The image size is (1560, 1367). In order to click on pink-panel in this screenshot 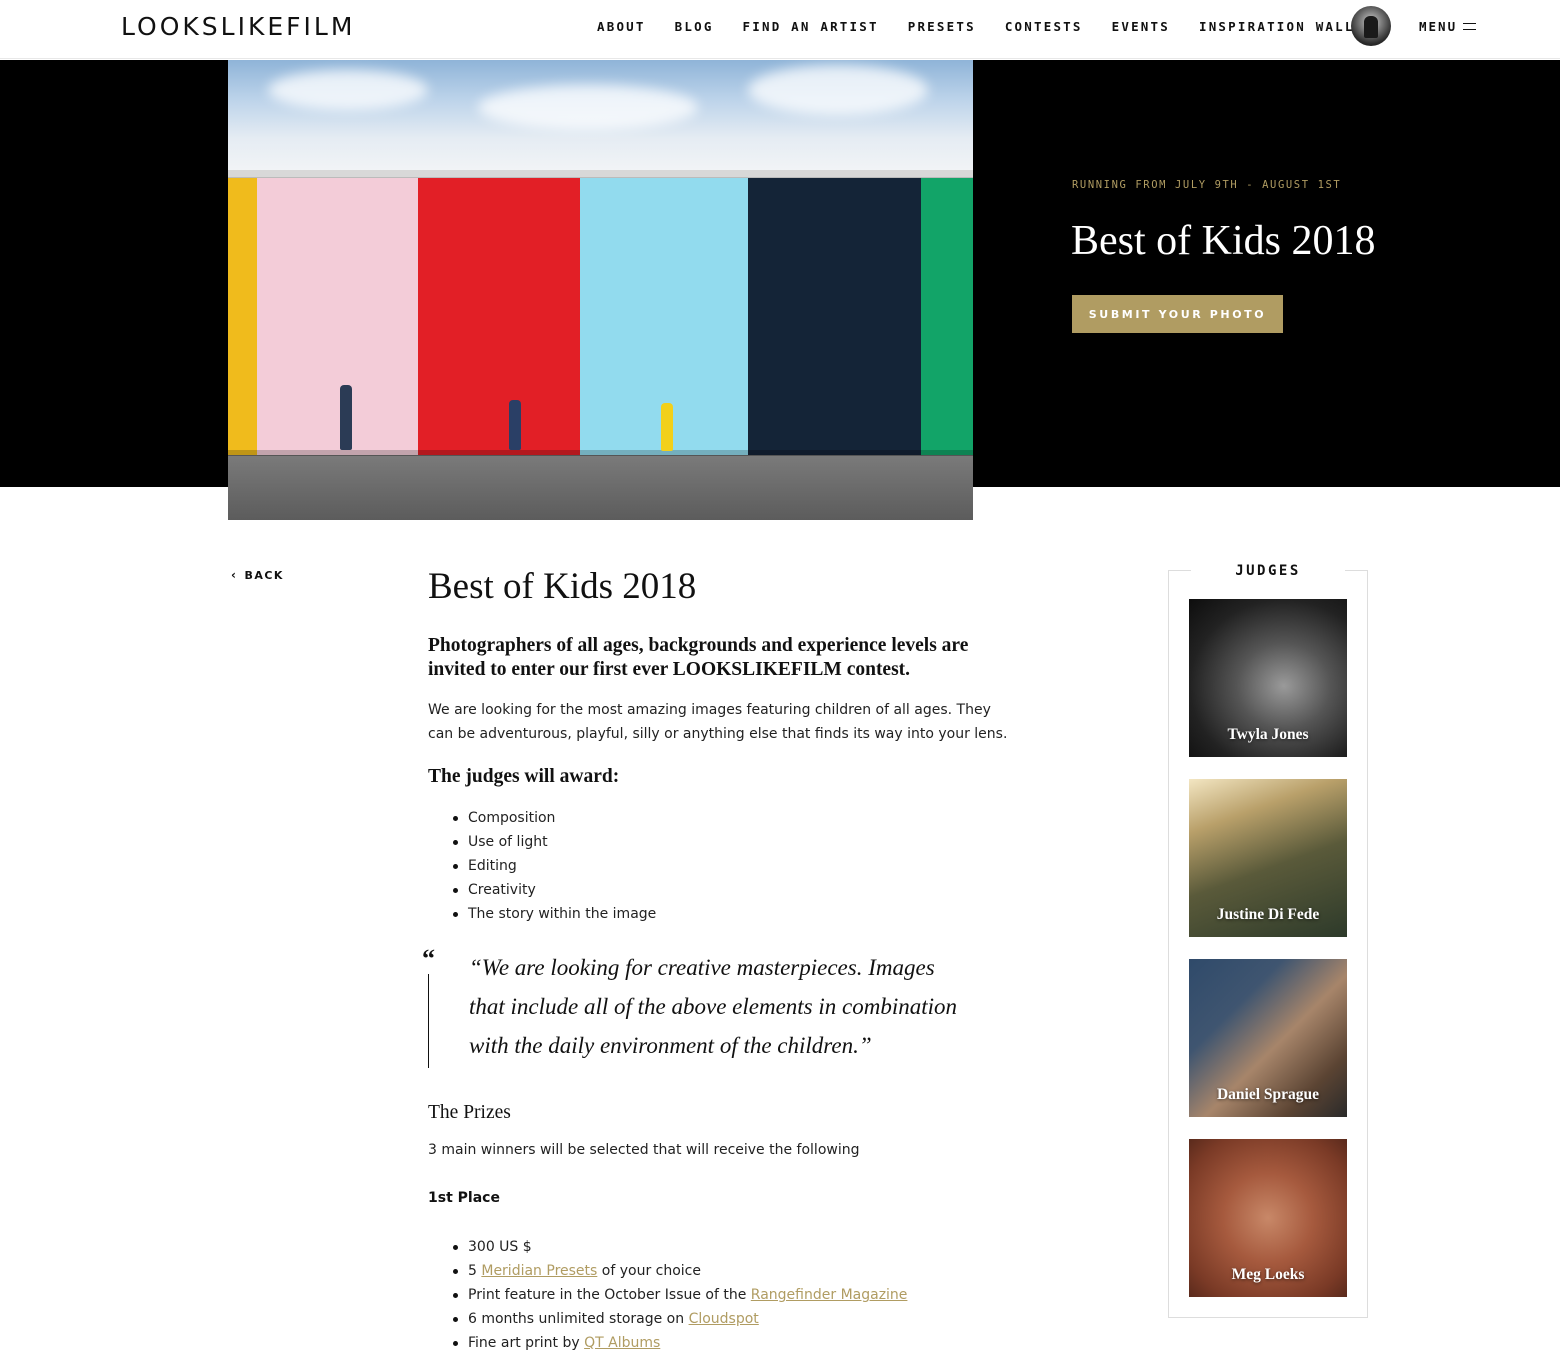, I will do `click(337, 316)`.